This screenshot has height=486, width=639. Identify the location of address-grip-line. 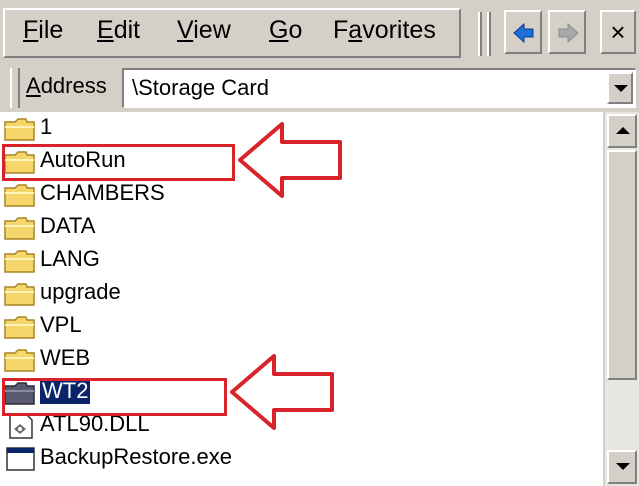
(17, 88).